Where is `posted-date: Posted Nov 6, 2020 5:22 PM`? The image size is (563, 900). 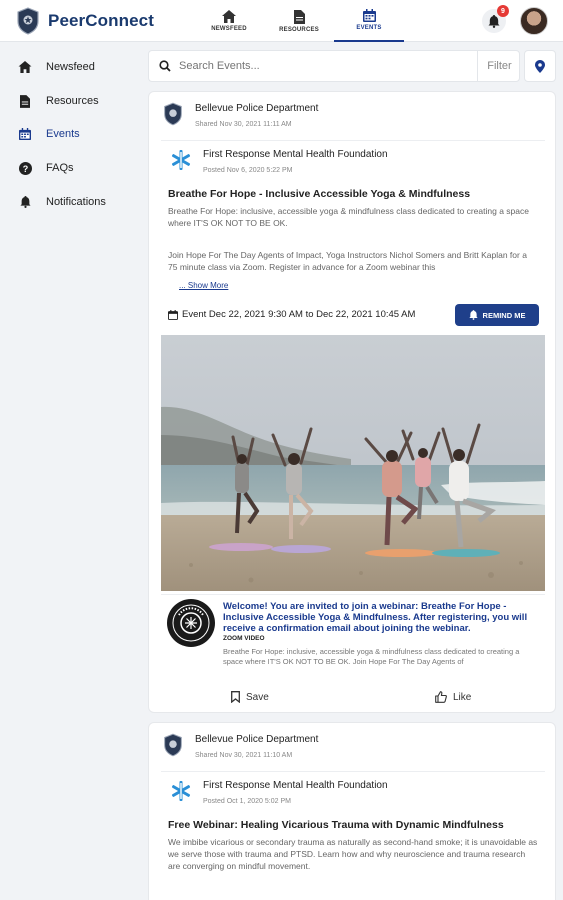
posted-date: Posted Nov 6, 2020 5:22 PM is located at coordinates (248, 170).